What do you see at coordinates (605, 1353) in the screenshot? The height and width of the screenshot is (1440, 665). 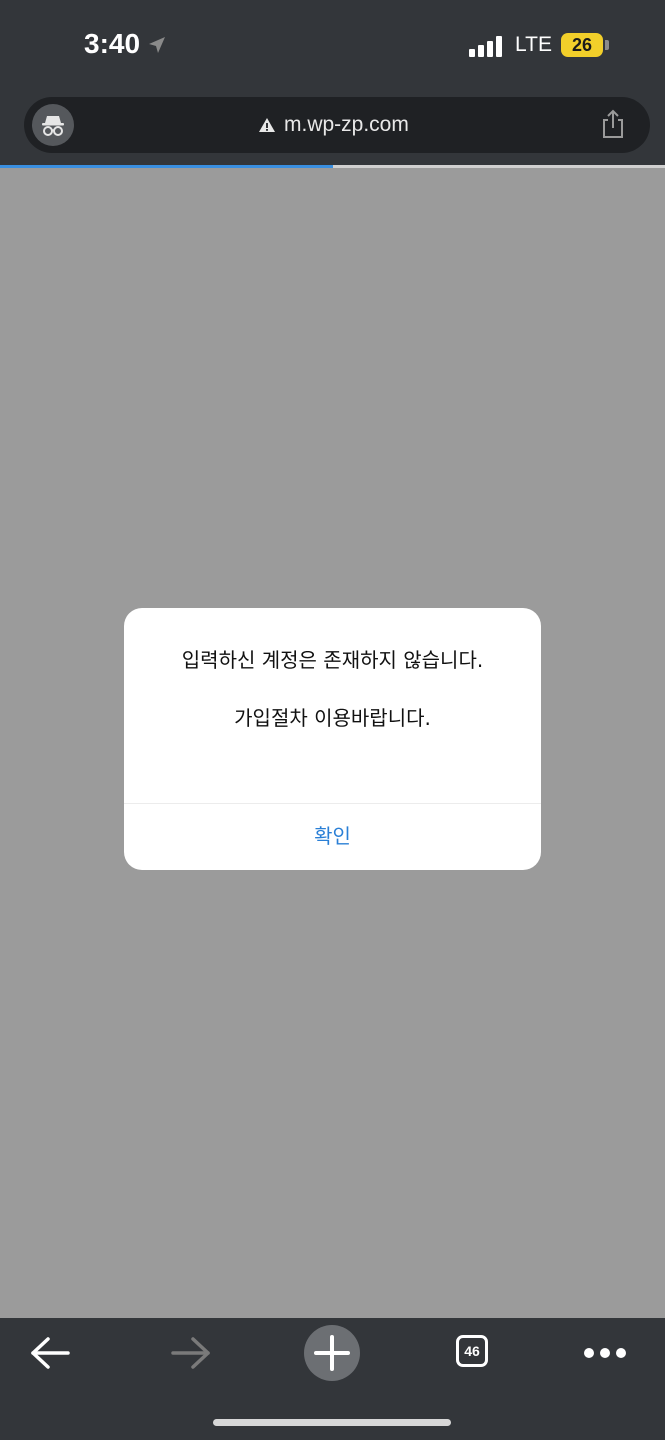 I see `more-dots-icon` at bounding box center [605, 1353].